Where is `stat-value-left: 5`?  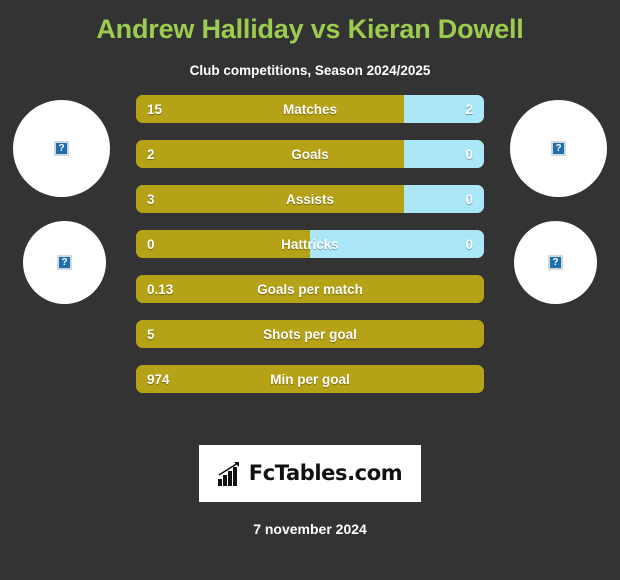 stat-value-left: 5 is located at coordinates (151, 334).